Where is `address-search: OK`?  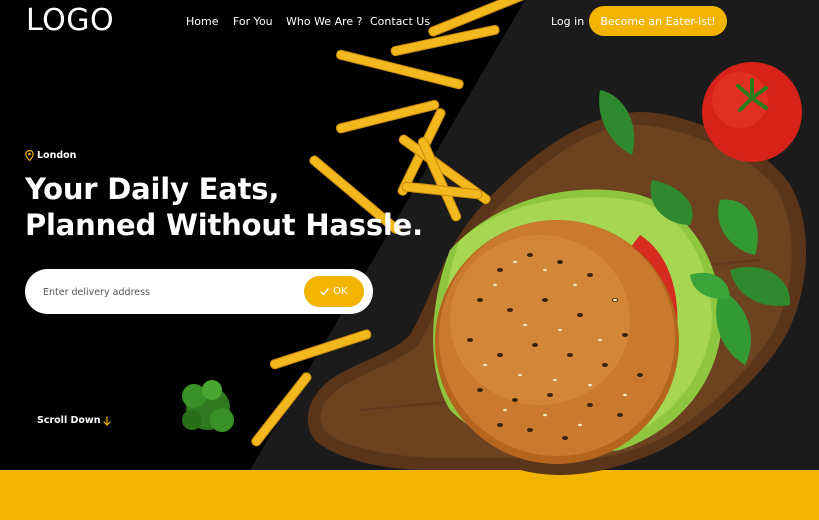 address-search: OK is located at coordinates (199, 291).